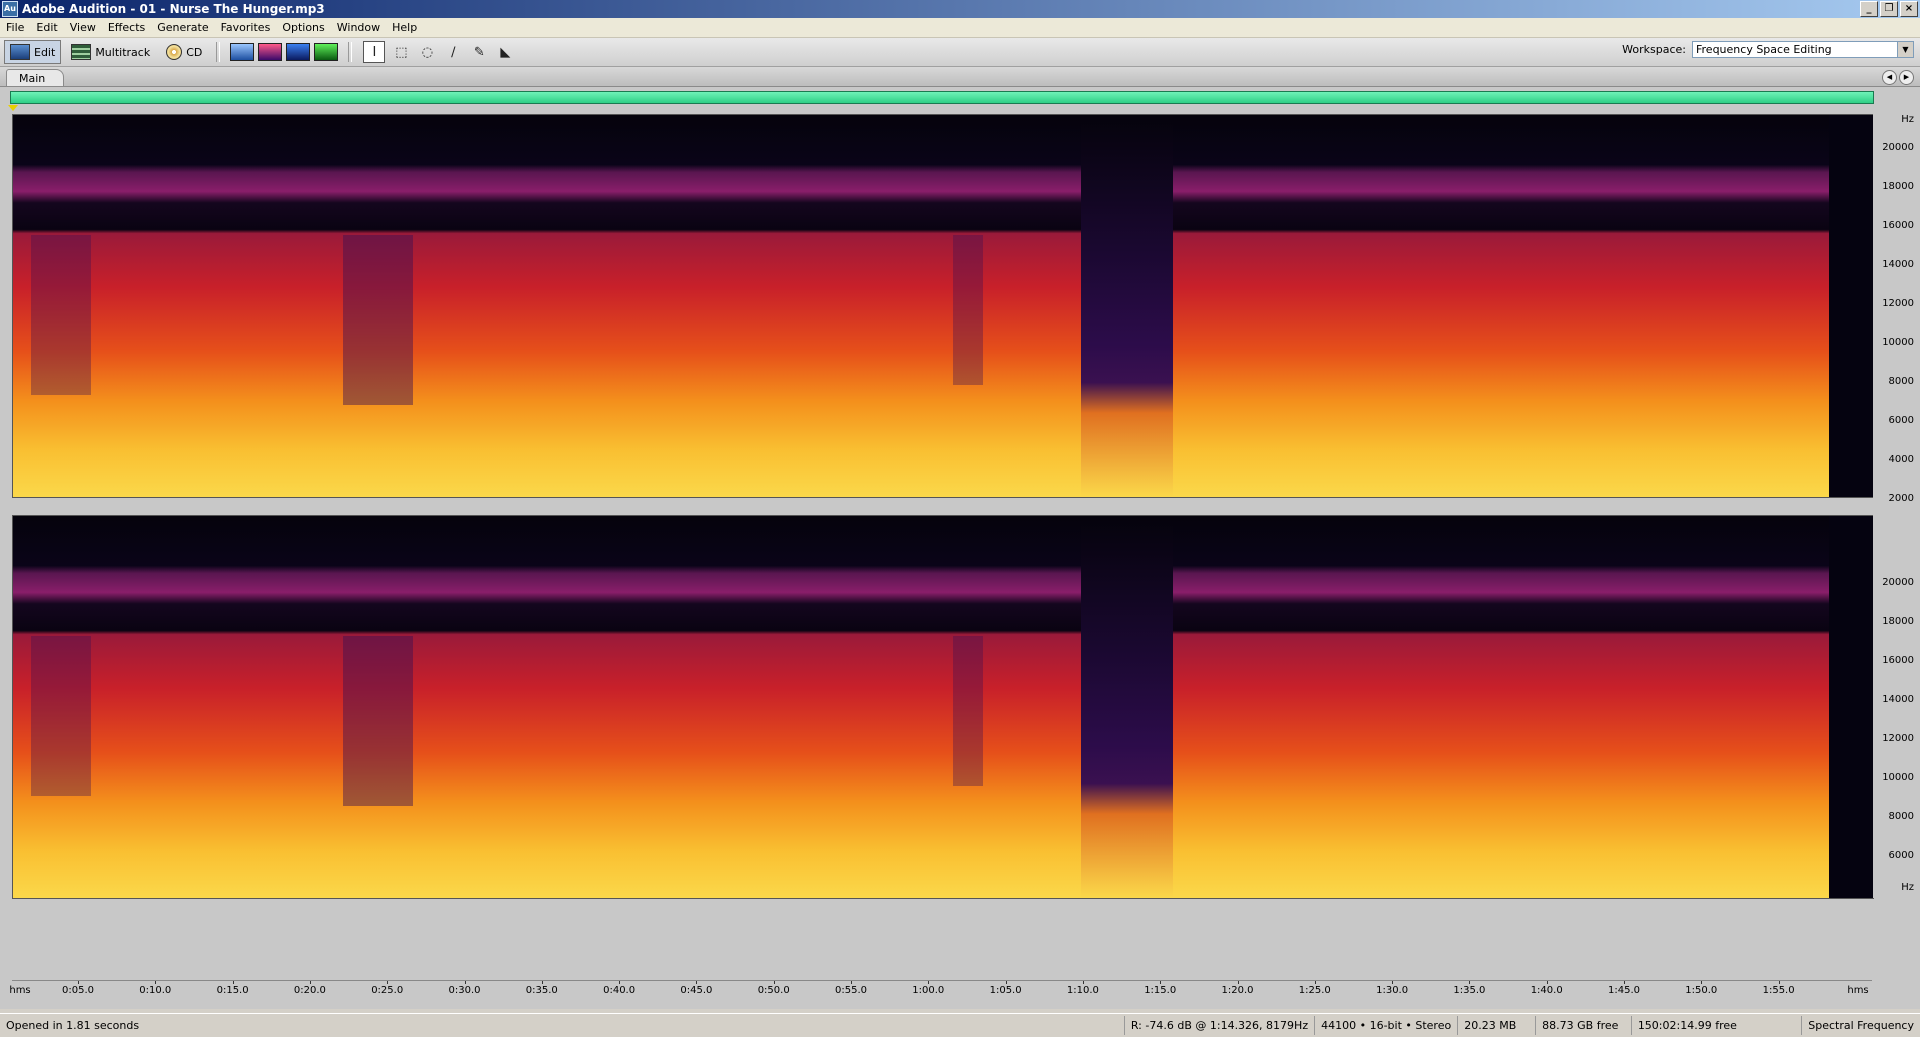  Describe the element at coordinates (942, 97) in the screenshot. I see `overview-zoom-bar` at that location.